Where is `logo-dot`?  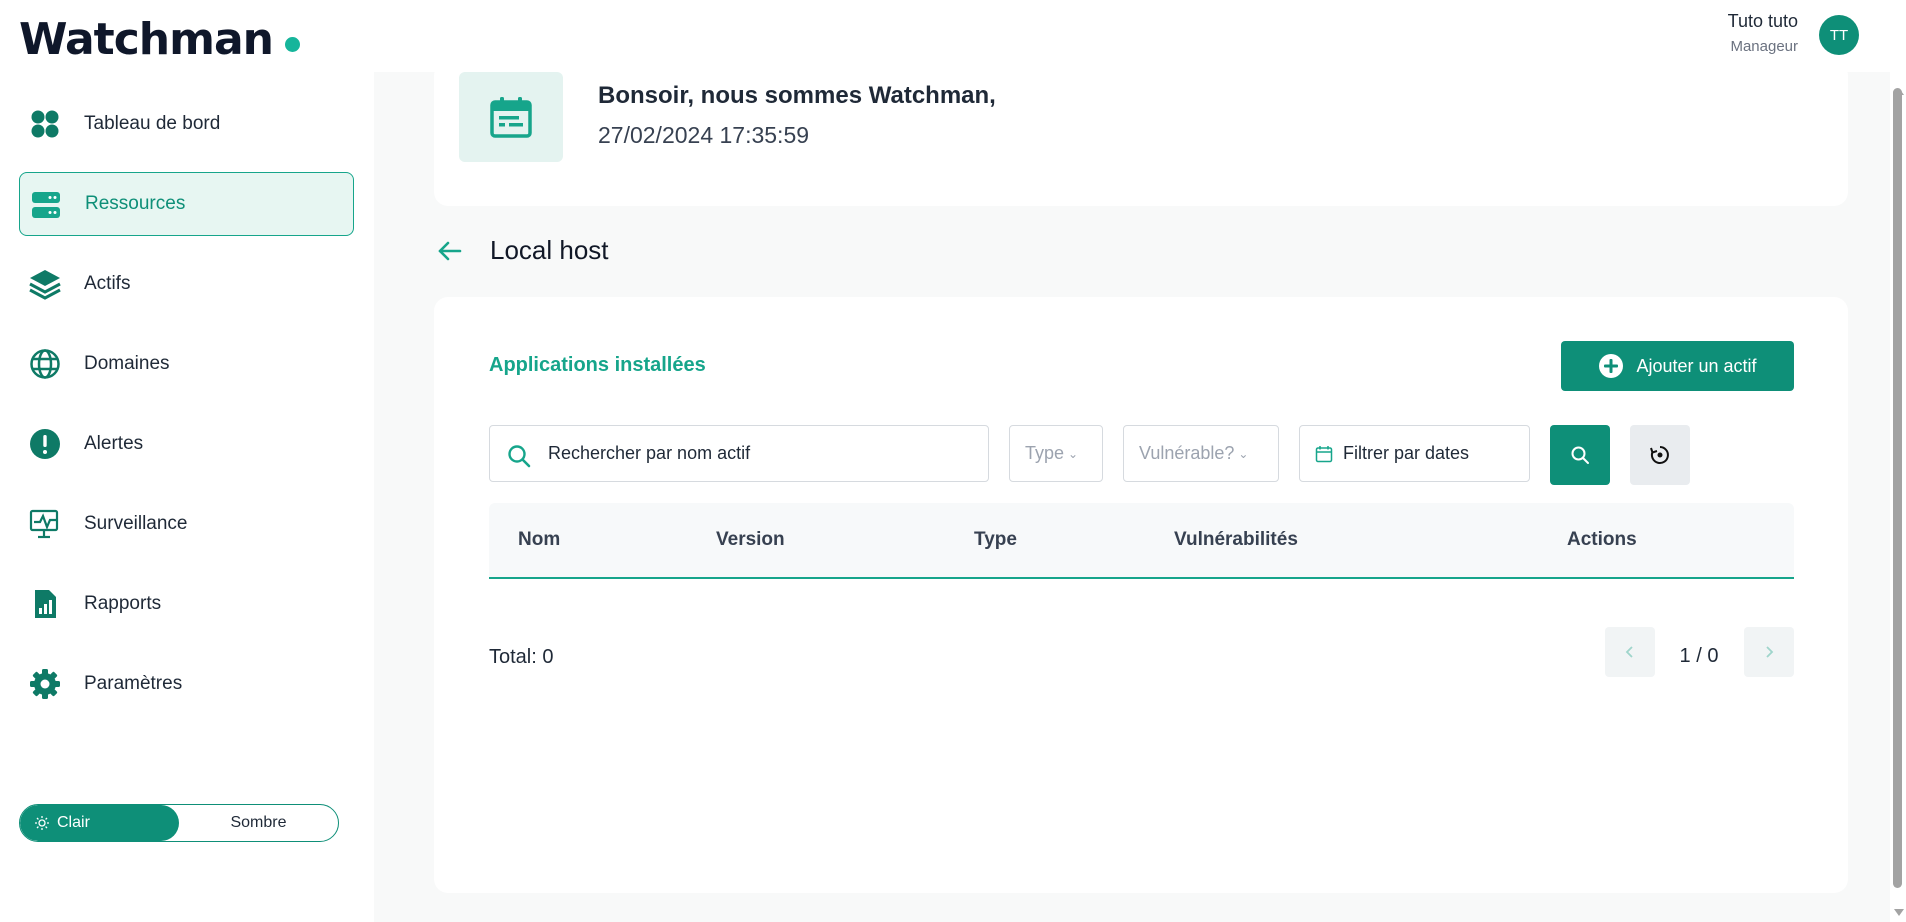 logo-dot is located at coordinates (292, 44).